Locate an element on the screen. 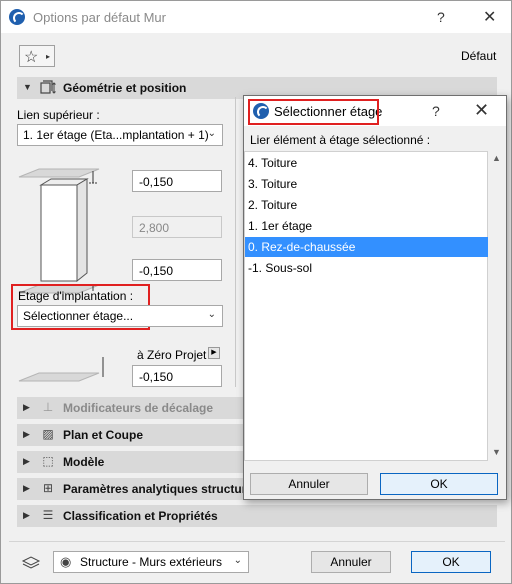 Image resolution: width=512 pixels, height=584 pixels. floor-plan-icon: ▨ is located at coordinates (48, 434).